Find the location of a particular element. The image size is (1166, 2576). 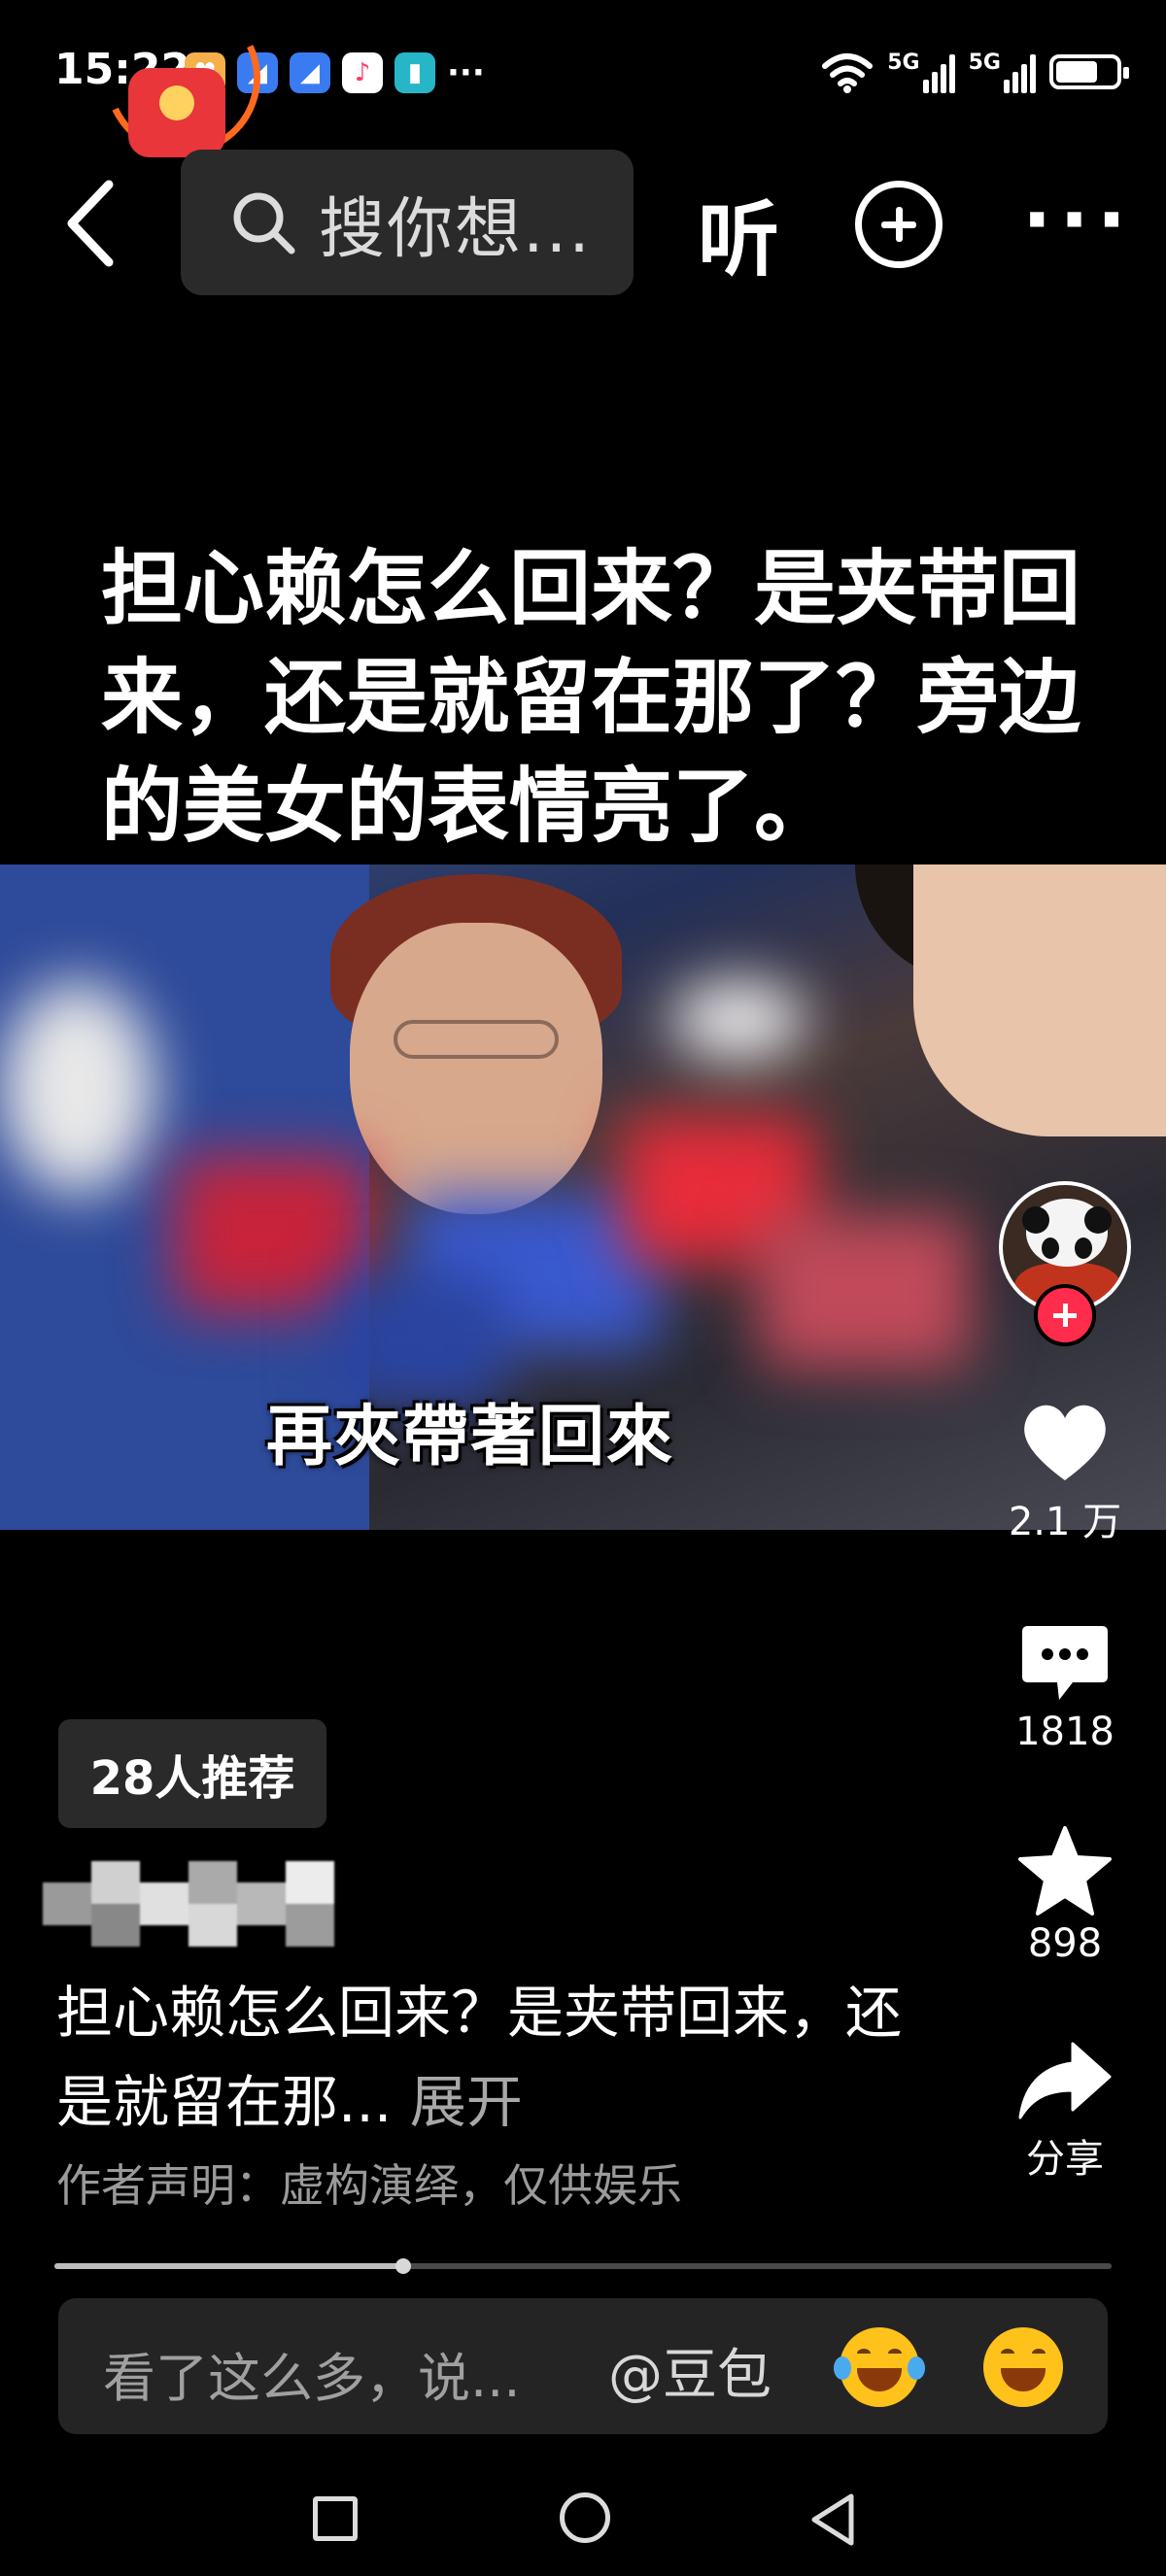

share-arrow-icon is located at coordinates (1065, 2080).